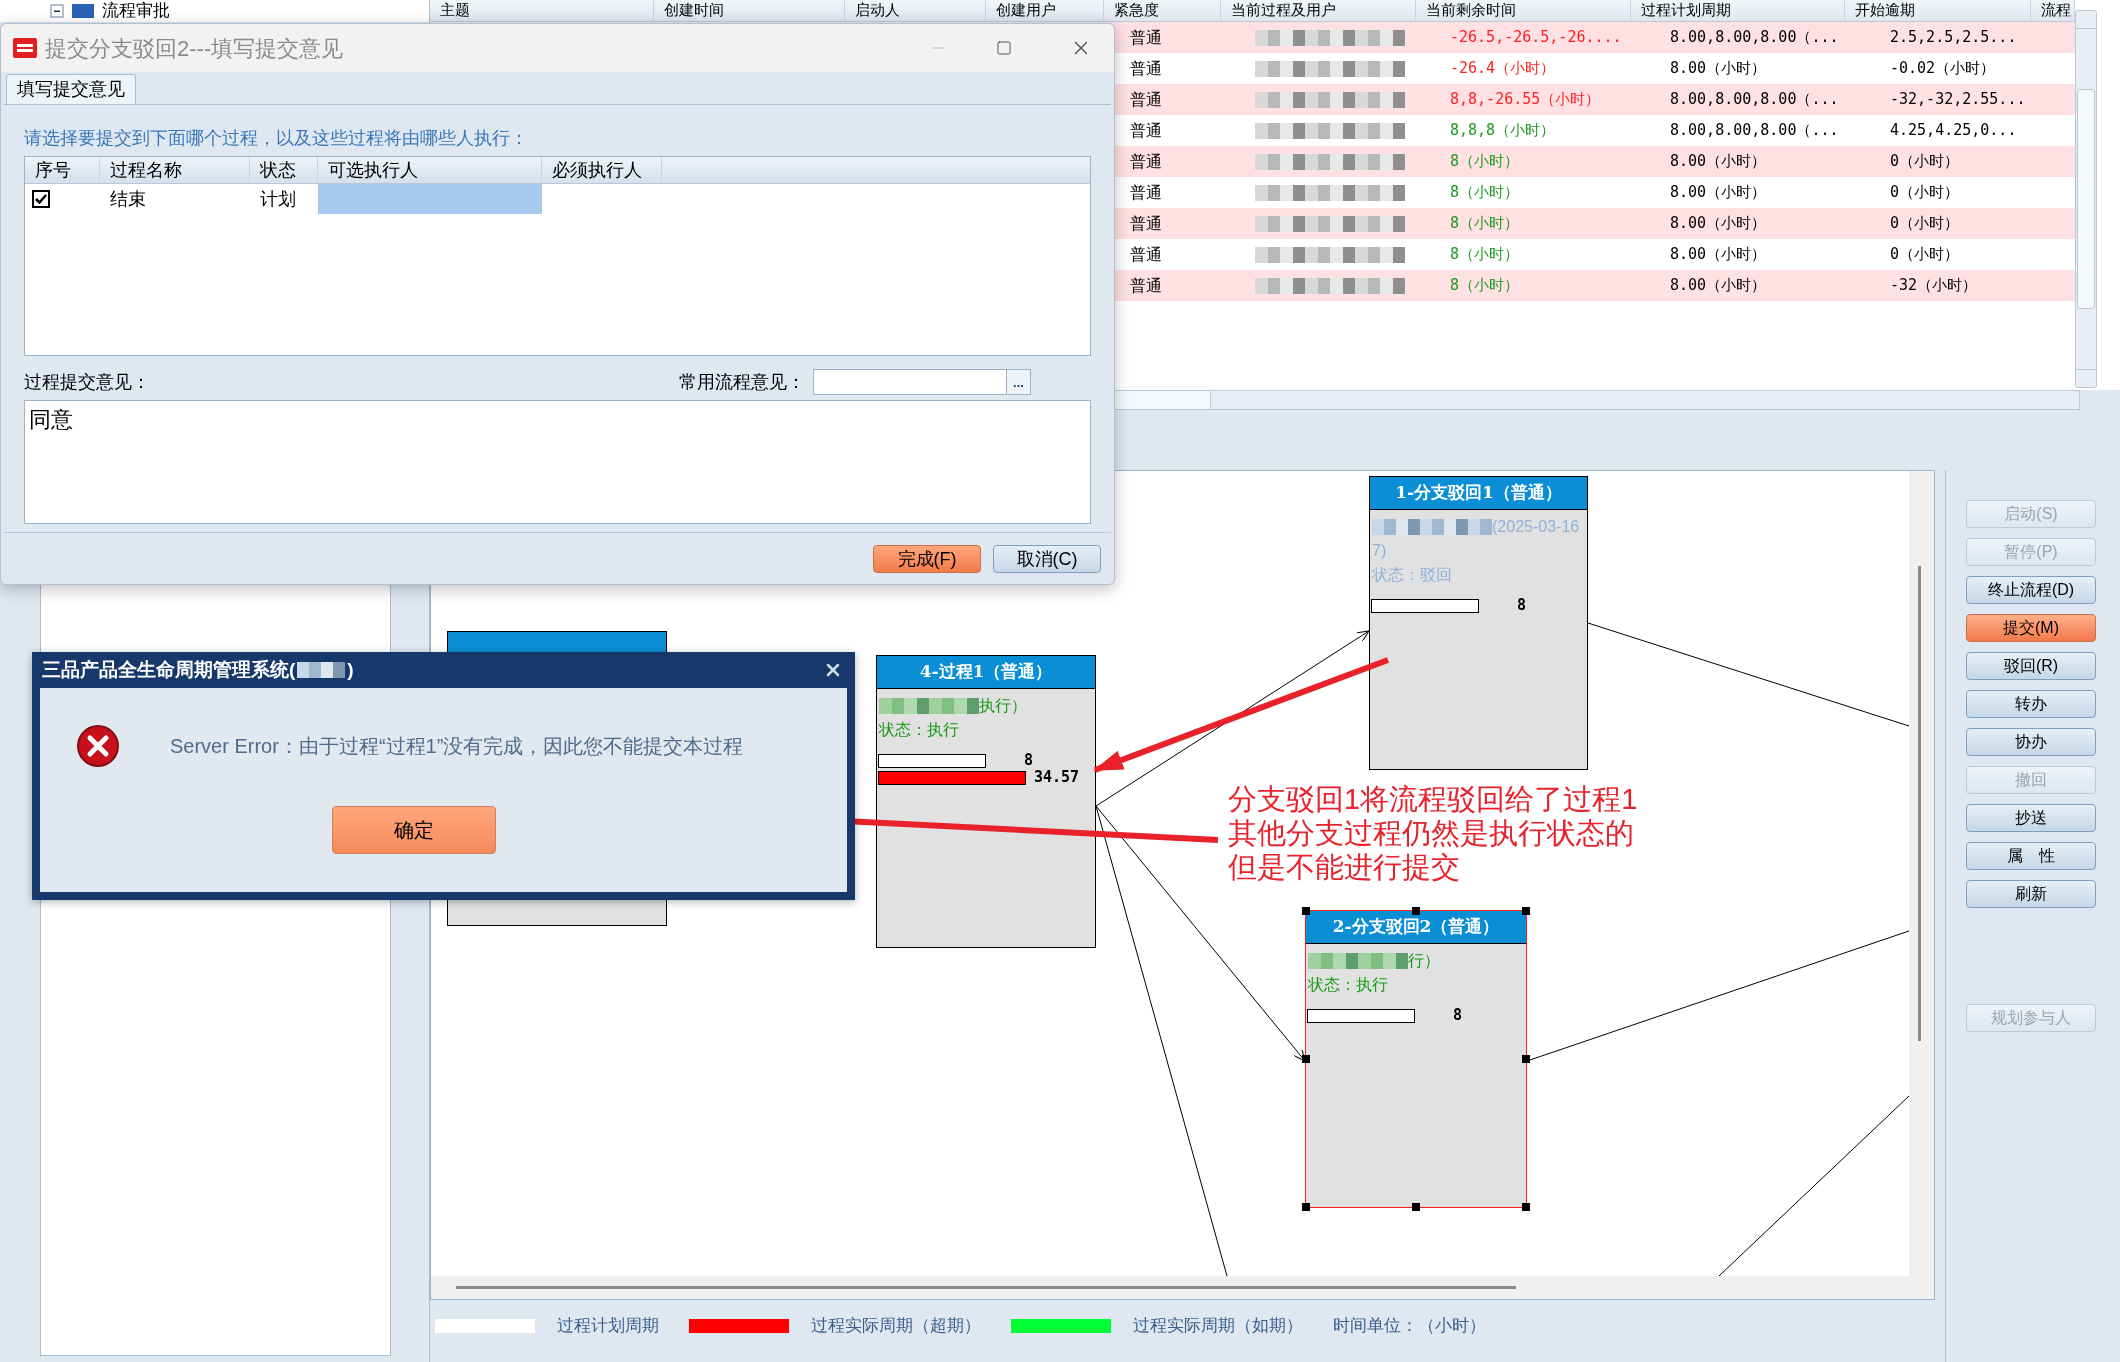  What do you see at coordinates (1162, 10) in the screenshot?
I see `column-header: 紧急度` at bounding box center [1162, 10].